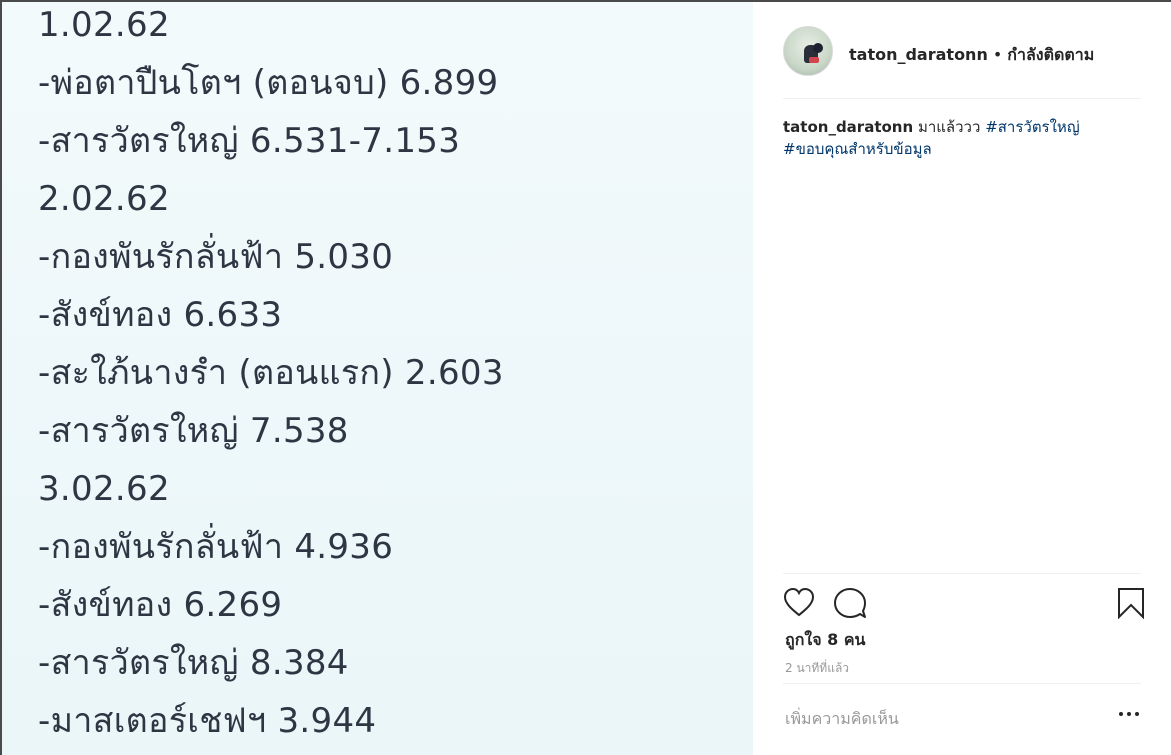 Image resolution: width=1171 pixels, height=755 pixels. What do you see at coordinates (1032, 127) in the screenshot?
I see `hashtag-link: #สารวัตรใหญ่` at bounding box center [1032, 127].